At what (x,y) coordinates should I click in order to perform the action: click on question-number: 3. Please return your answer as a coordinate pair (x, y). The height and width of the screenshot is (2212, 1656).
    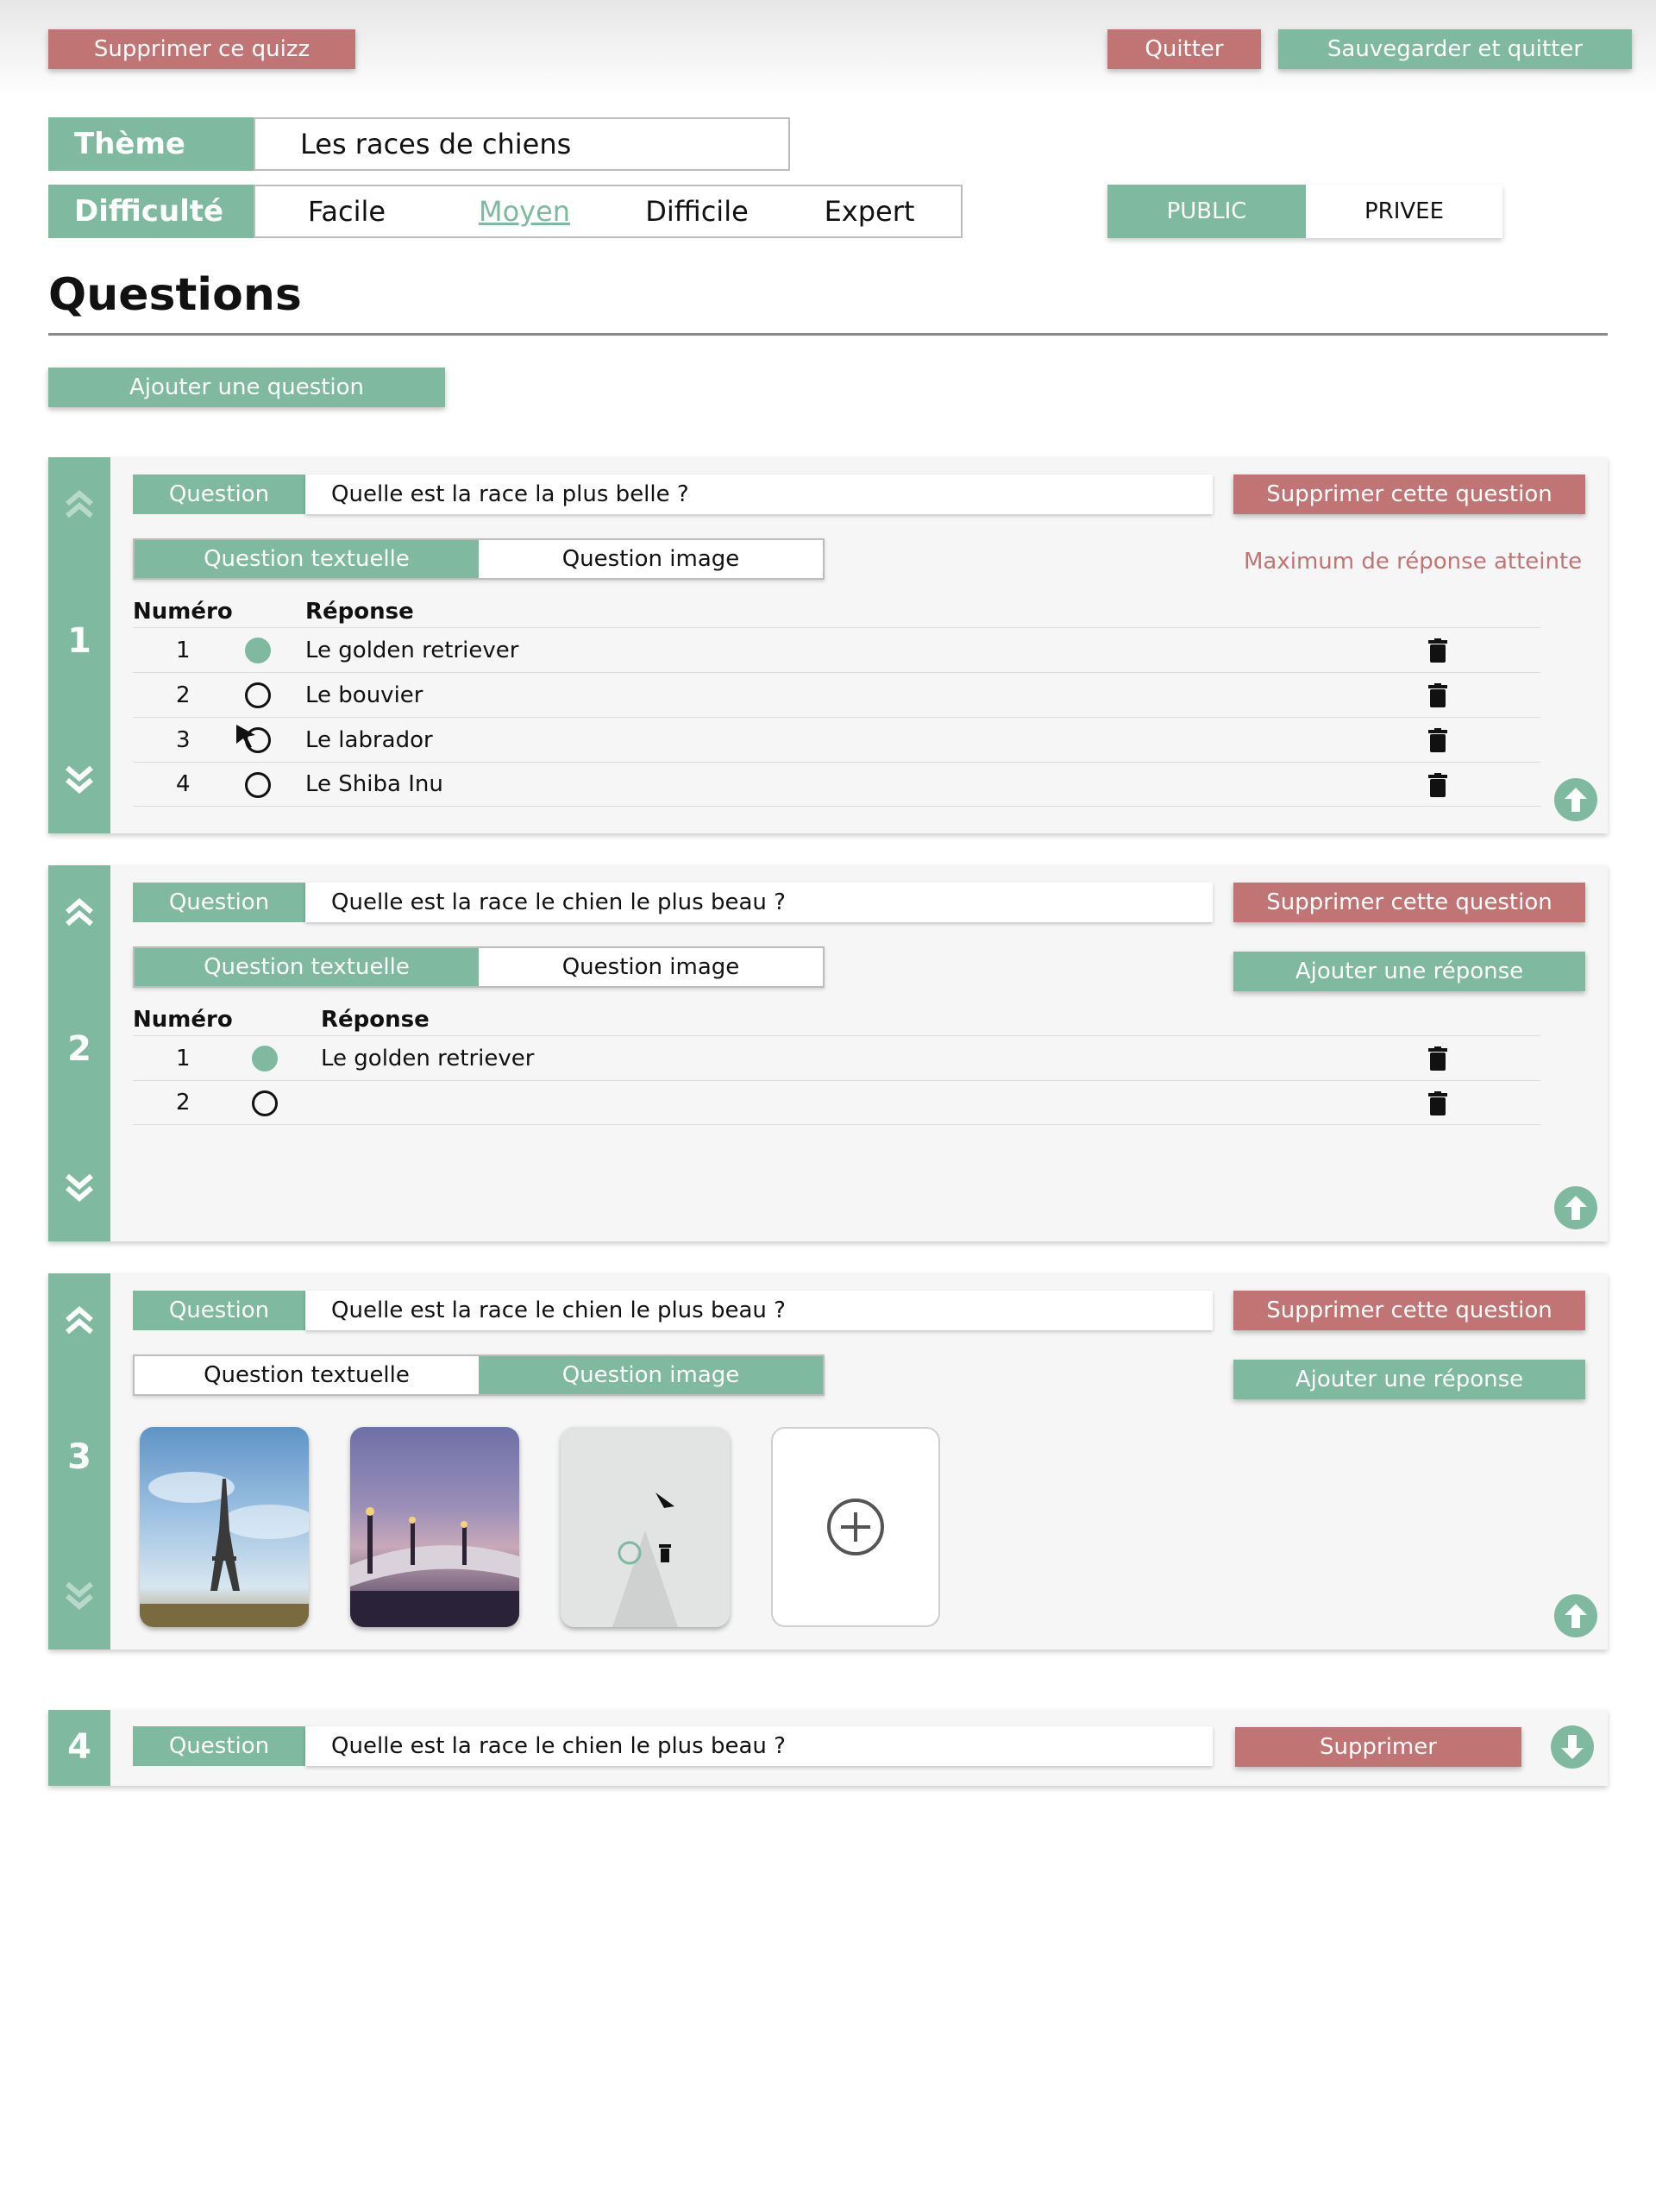
    Looking at the image, I should click on (79, 1457).